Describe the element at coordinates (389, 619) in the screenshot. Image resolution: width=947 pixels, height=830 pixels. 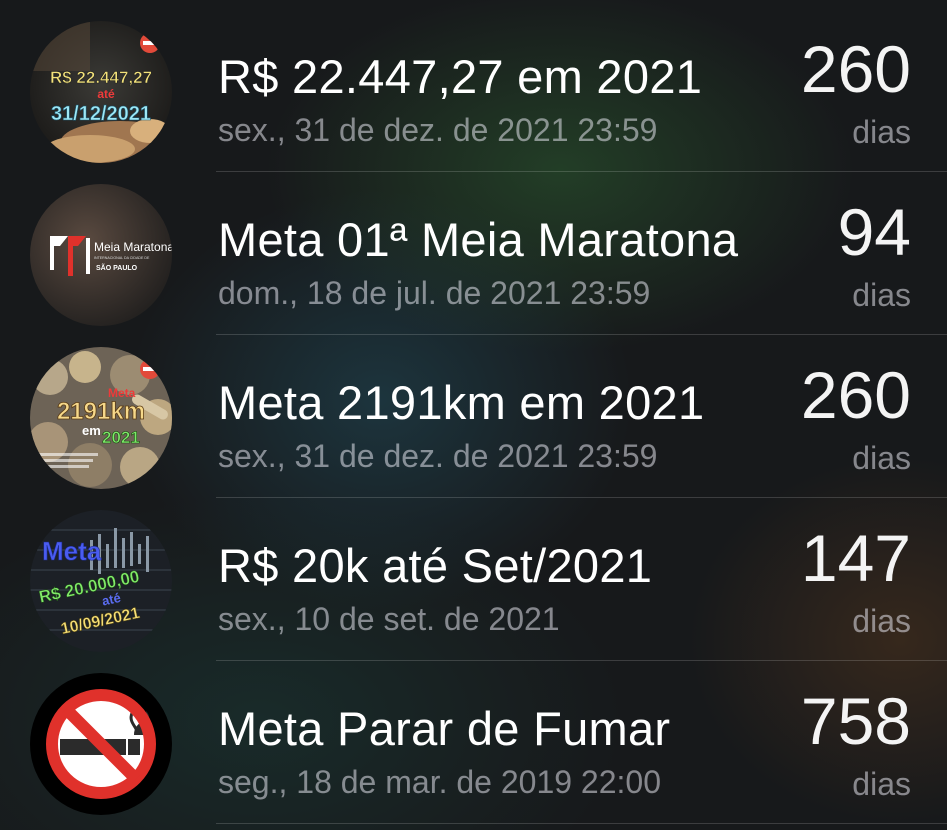
I see `countdown-date: sex., 10 de set. de 2021` at that location.